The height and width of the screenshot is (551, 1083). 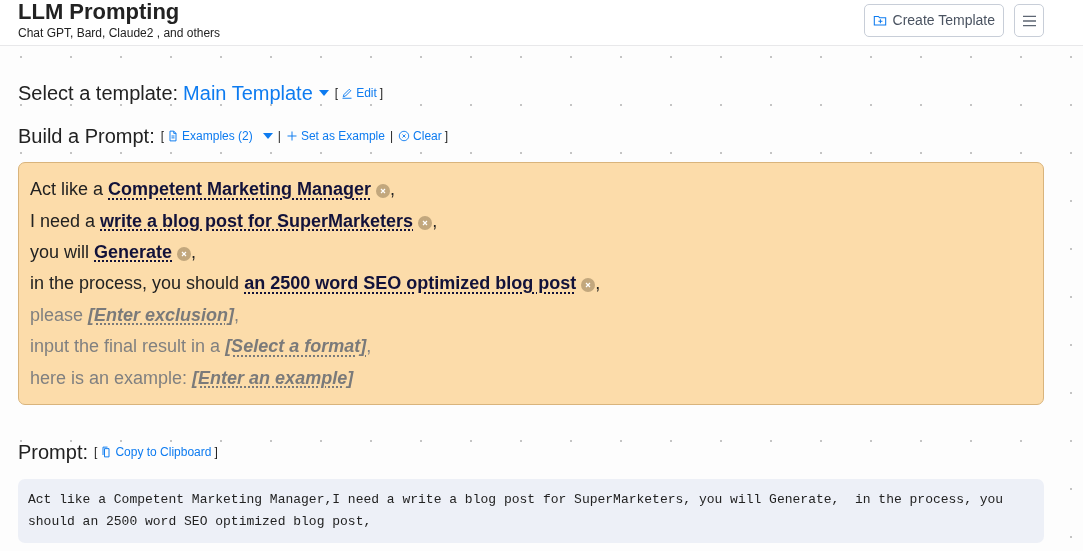 What do you see at coordinates (879, 20) in the screenshot?
I see `folder-icon` at bounding box center [879, 20].